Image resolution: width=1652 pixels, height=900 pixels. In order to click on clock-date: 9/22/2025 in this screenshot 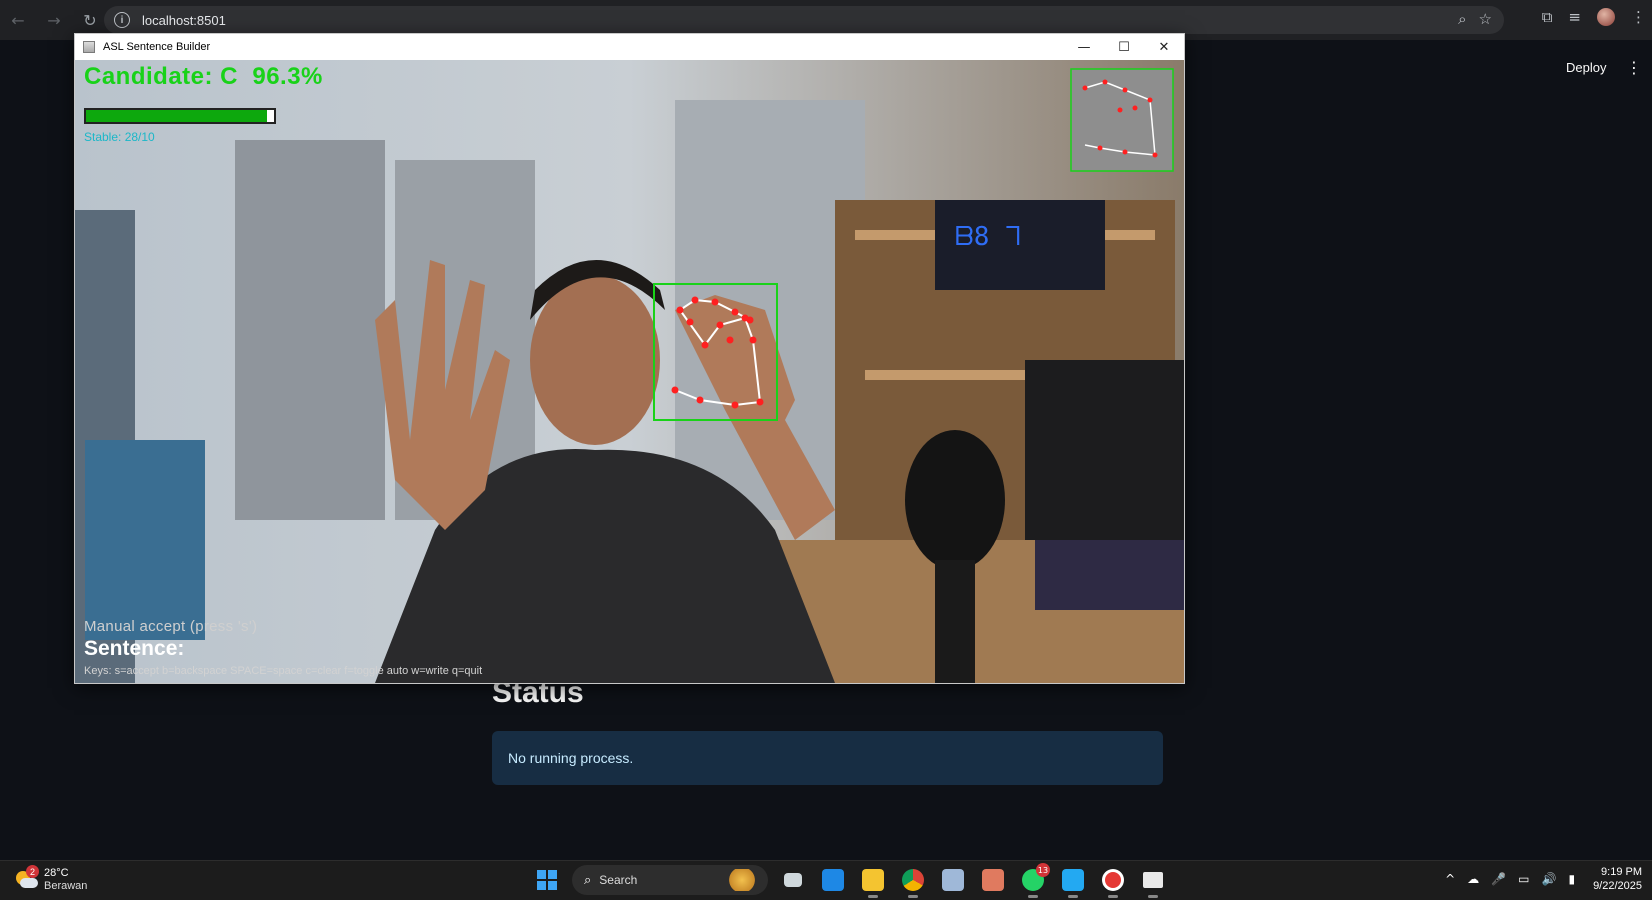, I will do `click(1617, 886)`.